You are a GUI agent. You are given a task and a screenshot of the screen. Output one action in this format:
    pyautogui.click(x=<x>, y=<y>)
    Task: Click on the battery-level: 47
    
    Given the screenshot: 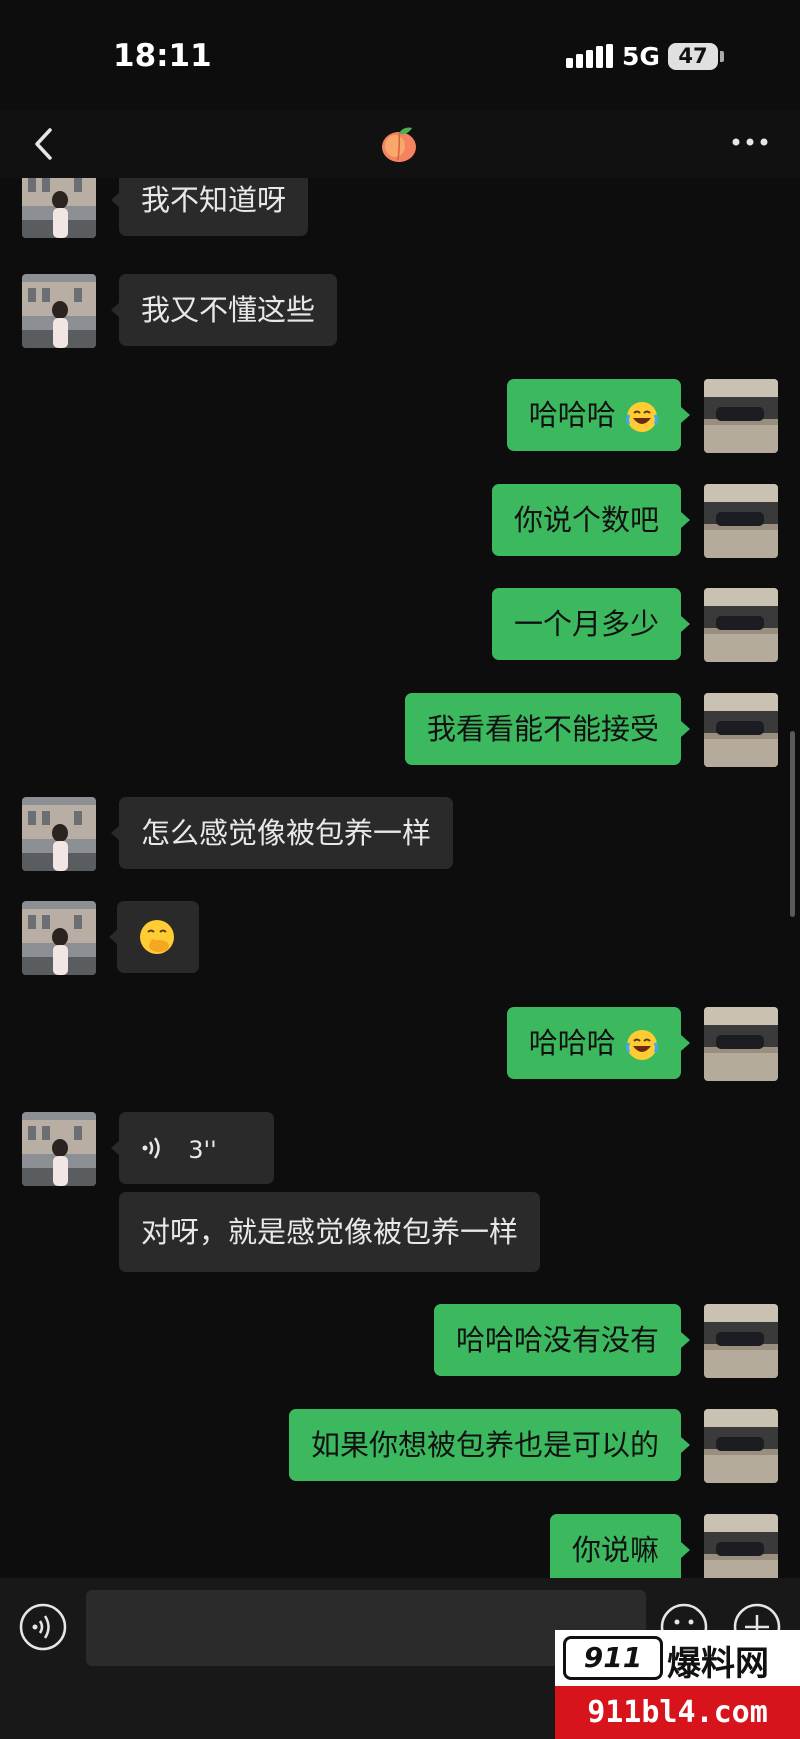 What is the action you would take?
    pyautogui.click(x=693, y=56)
    